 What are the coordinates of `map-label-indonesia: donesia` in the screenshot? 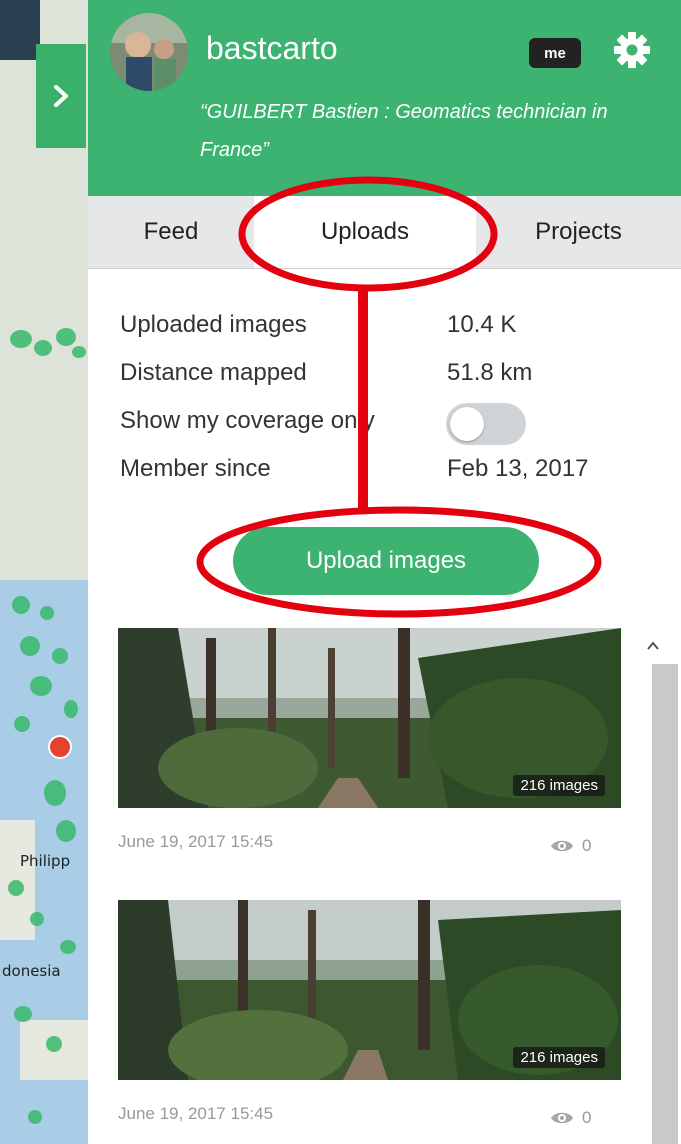 It's located at (31, 971).